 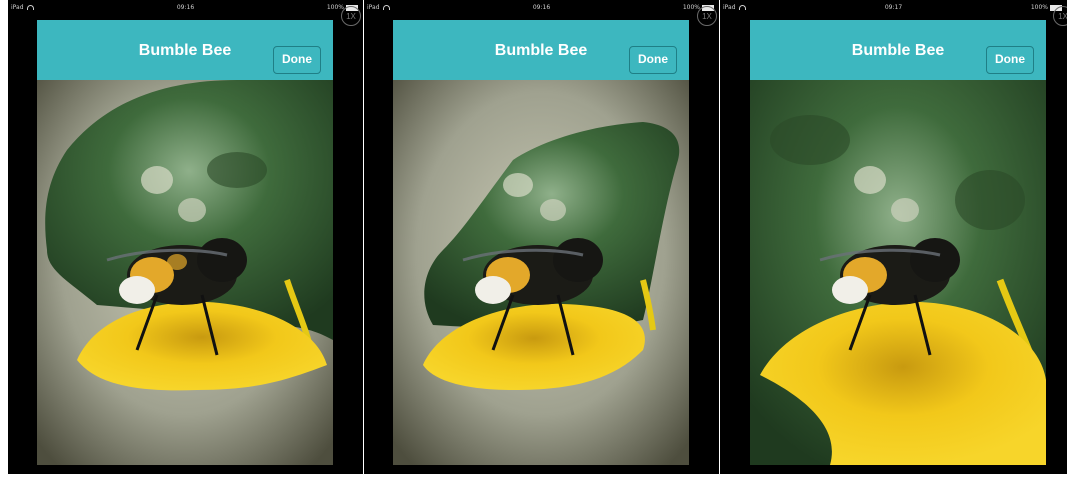 I want to click on status-bar: iPad 09:17 100%, so click(x=893, y=8).